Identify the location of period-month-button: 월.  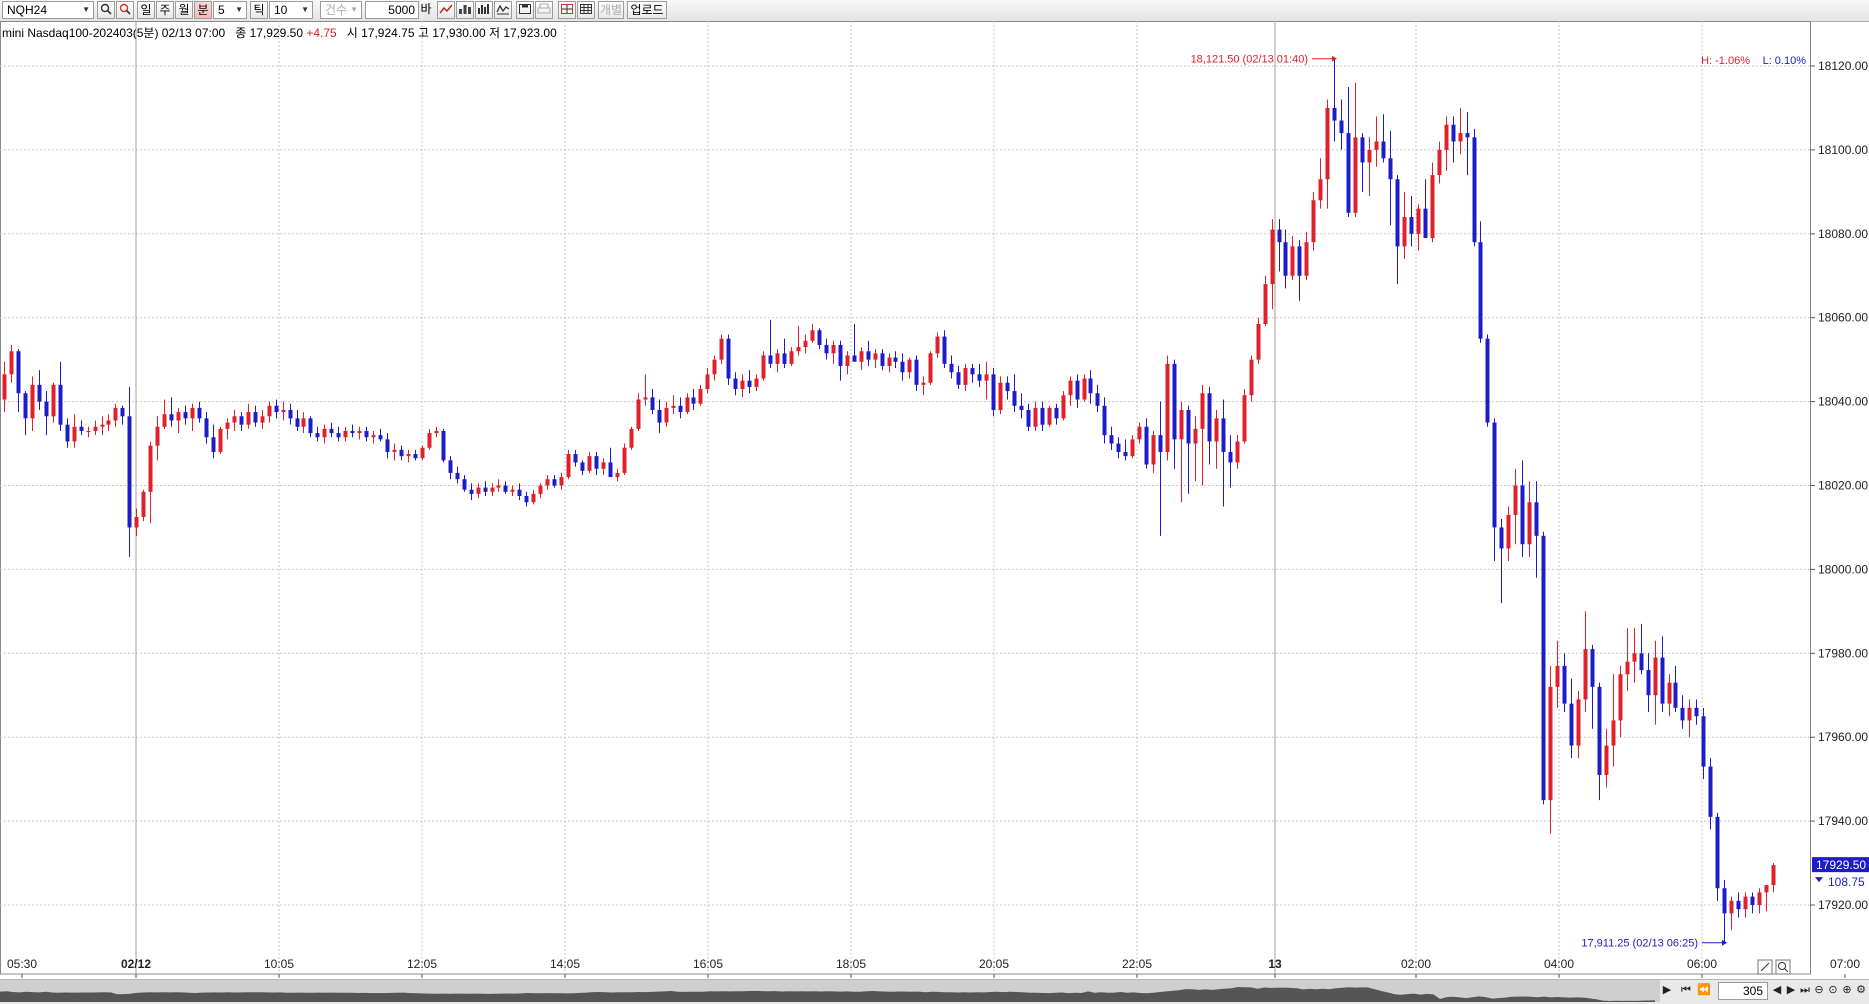
(184, 10).